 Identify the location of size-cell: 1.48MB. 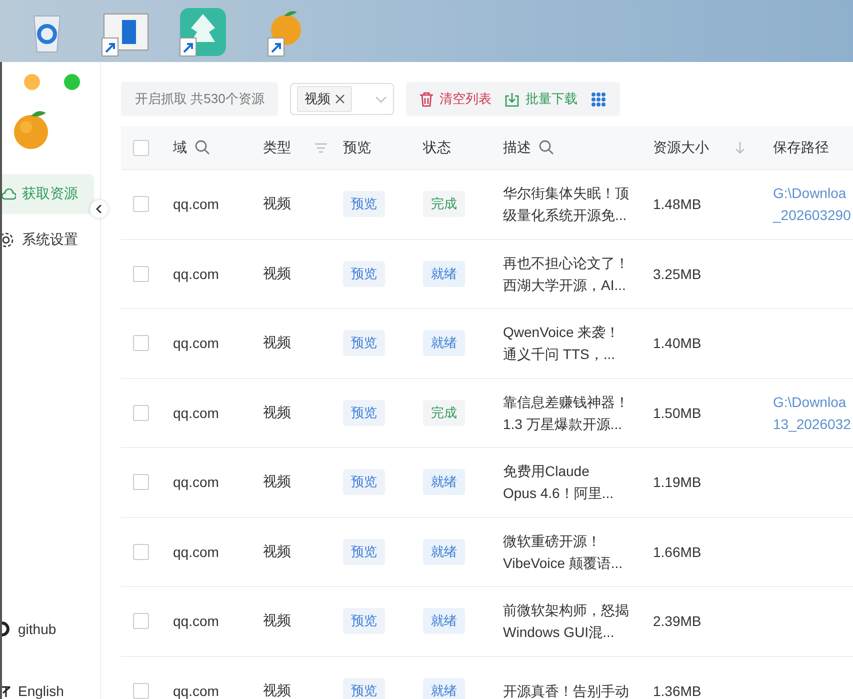
(677, 204).